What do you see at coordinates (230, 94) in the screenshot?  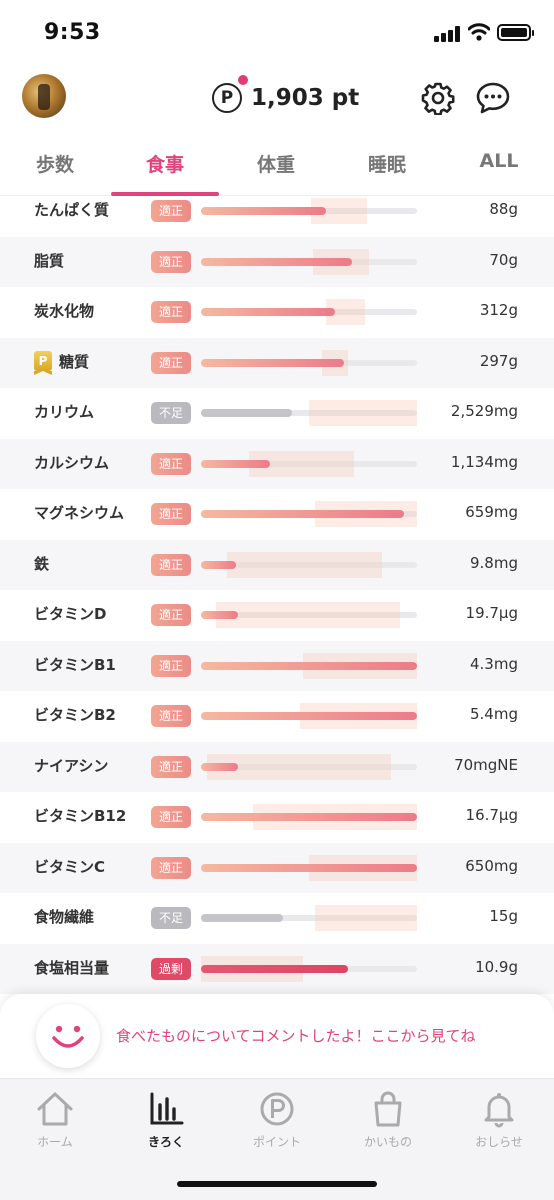 I see `point-icon: P` at bounding box center [230, 94].